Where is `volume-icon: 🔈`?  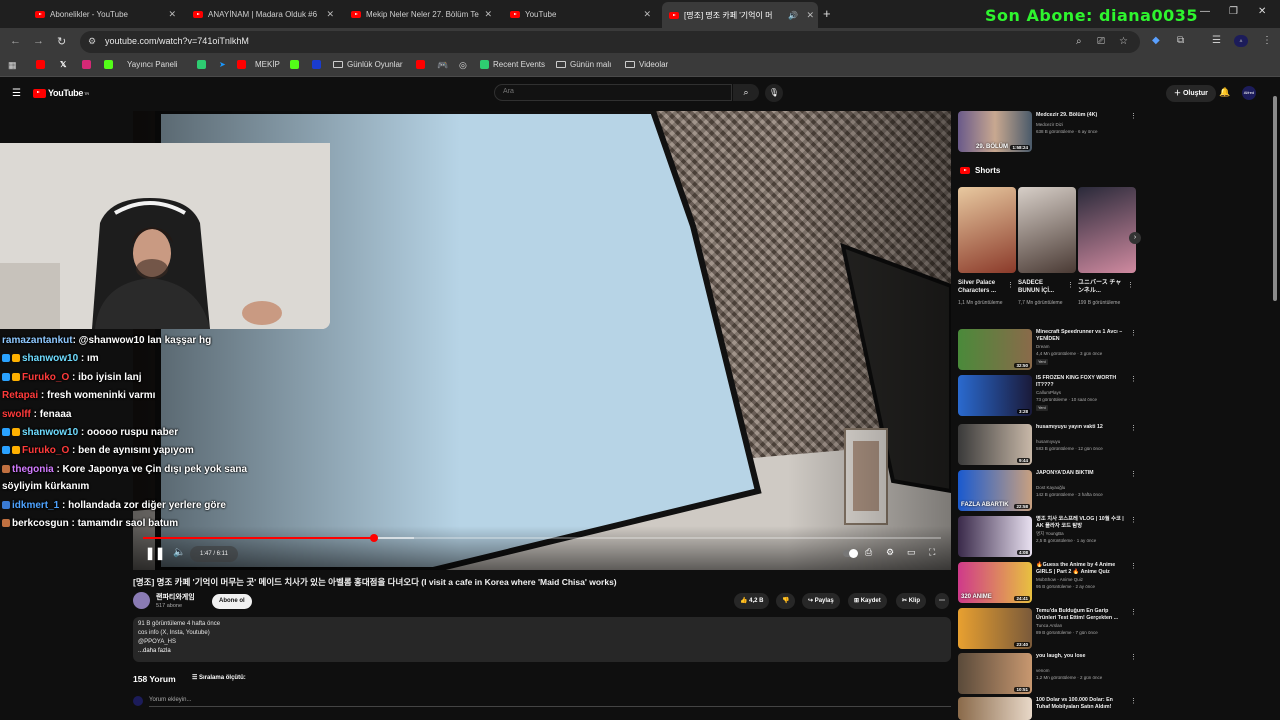 volume-icon: 🔈 is located at coordinates (179, 552).